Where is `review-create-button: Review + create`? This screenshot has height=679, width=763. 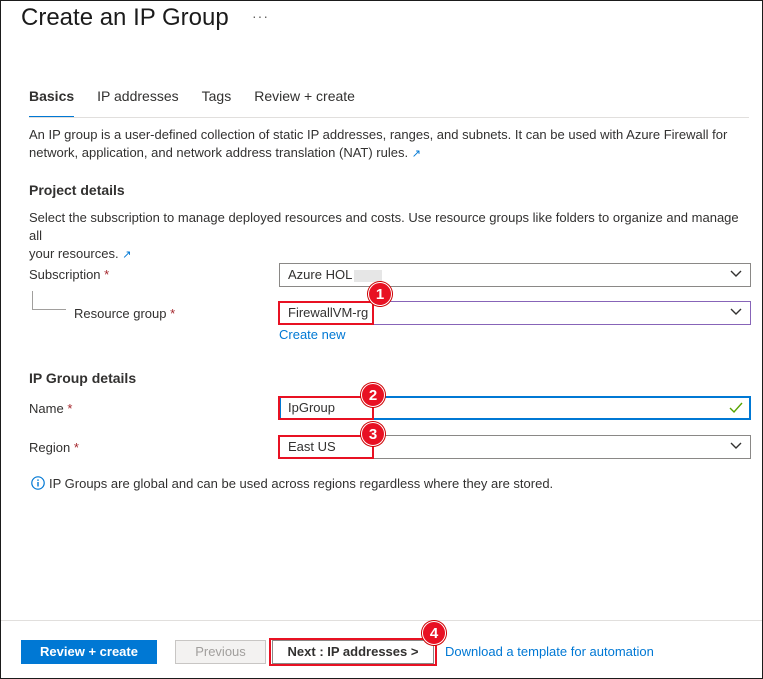 review-create-button: Review + create is located at coordinates (89, 652).